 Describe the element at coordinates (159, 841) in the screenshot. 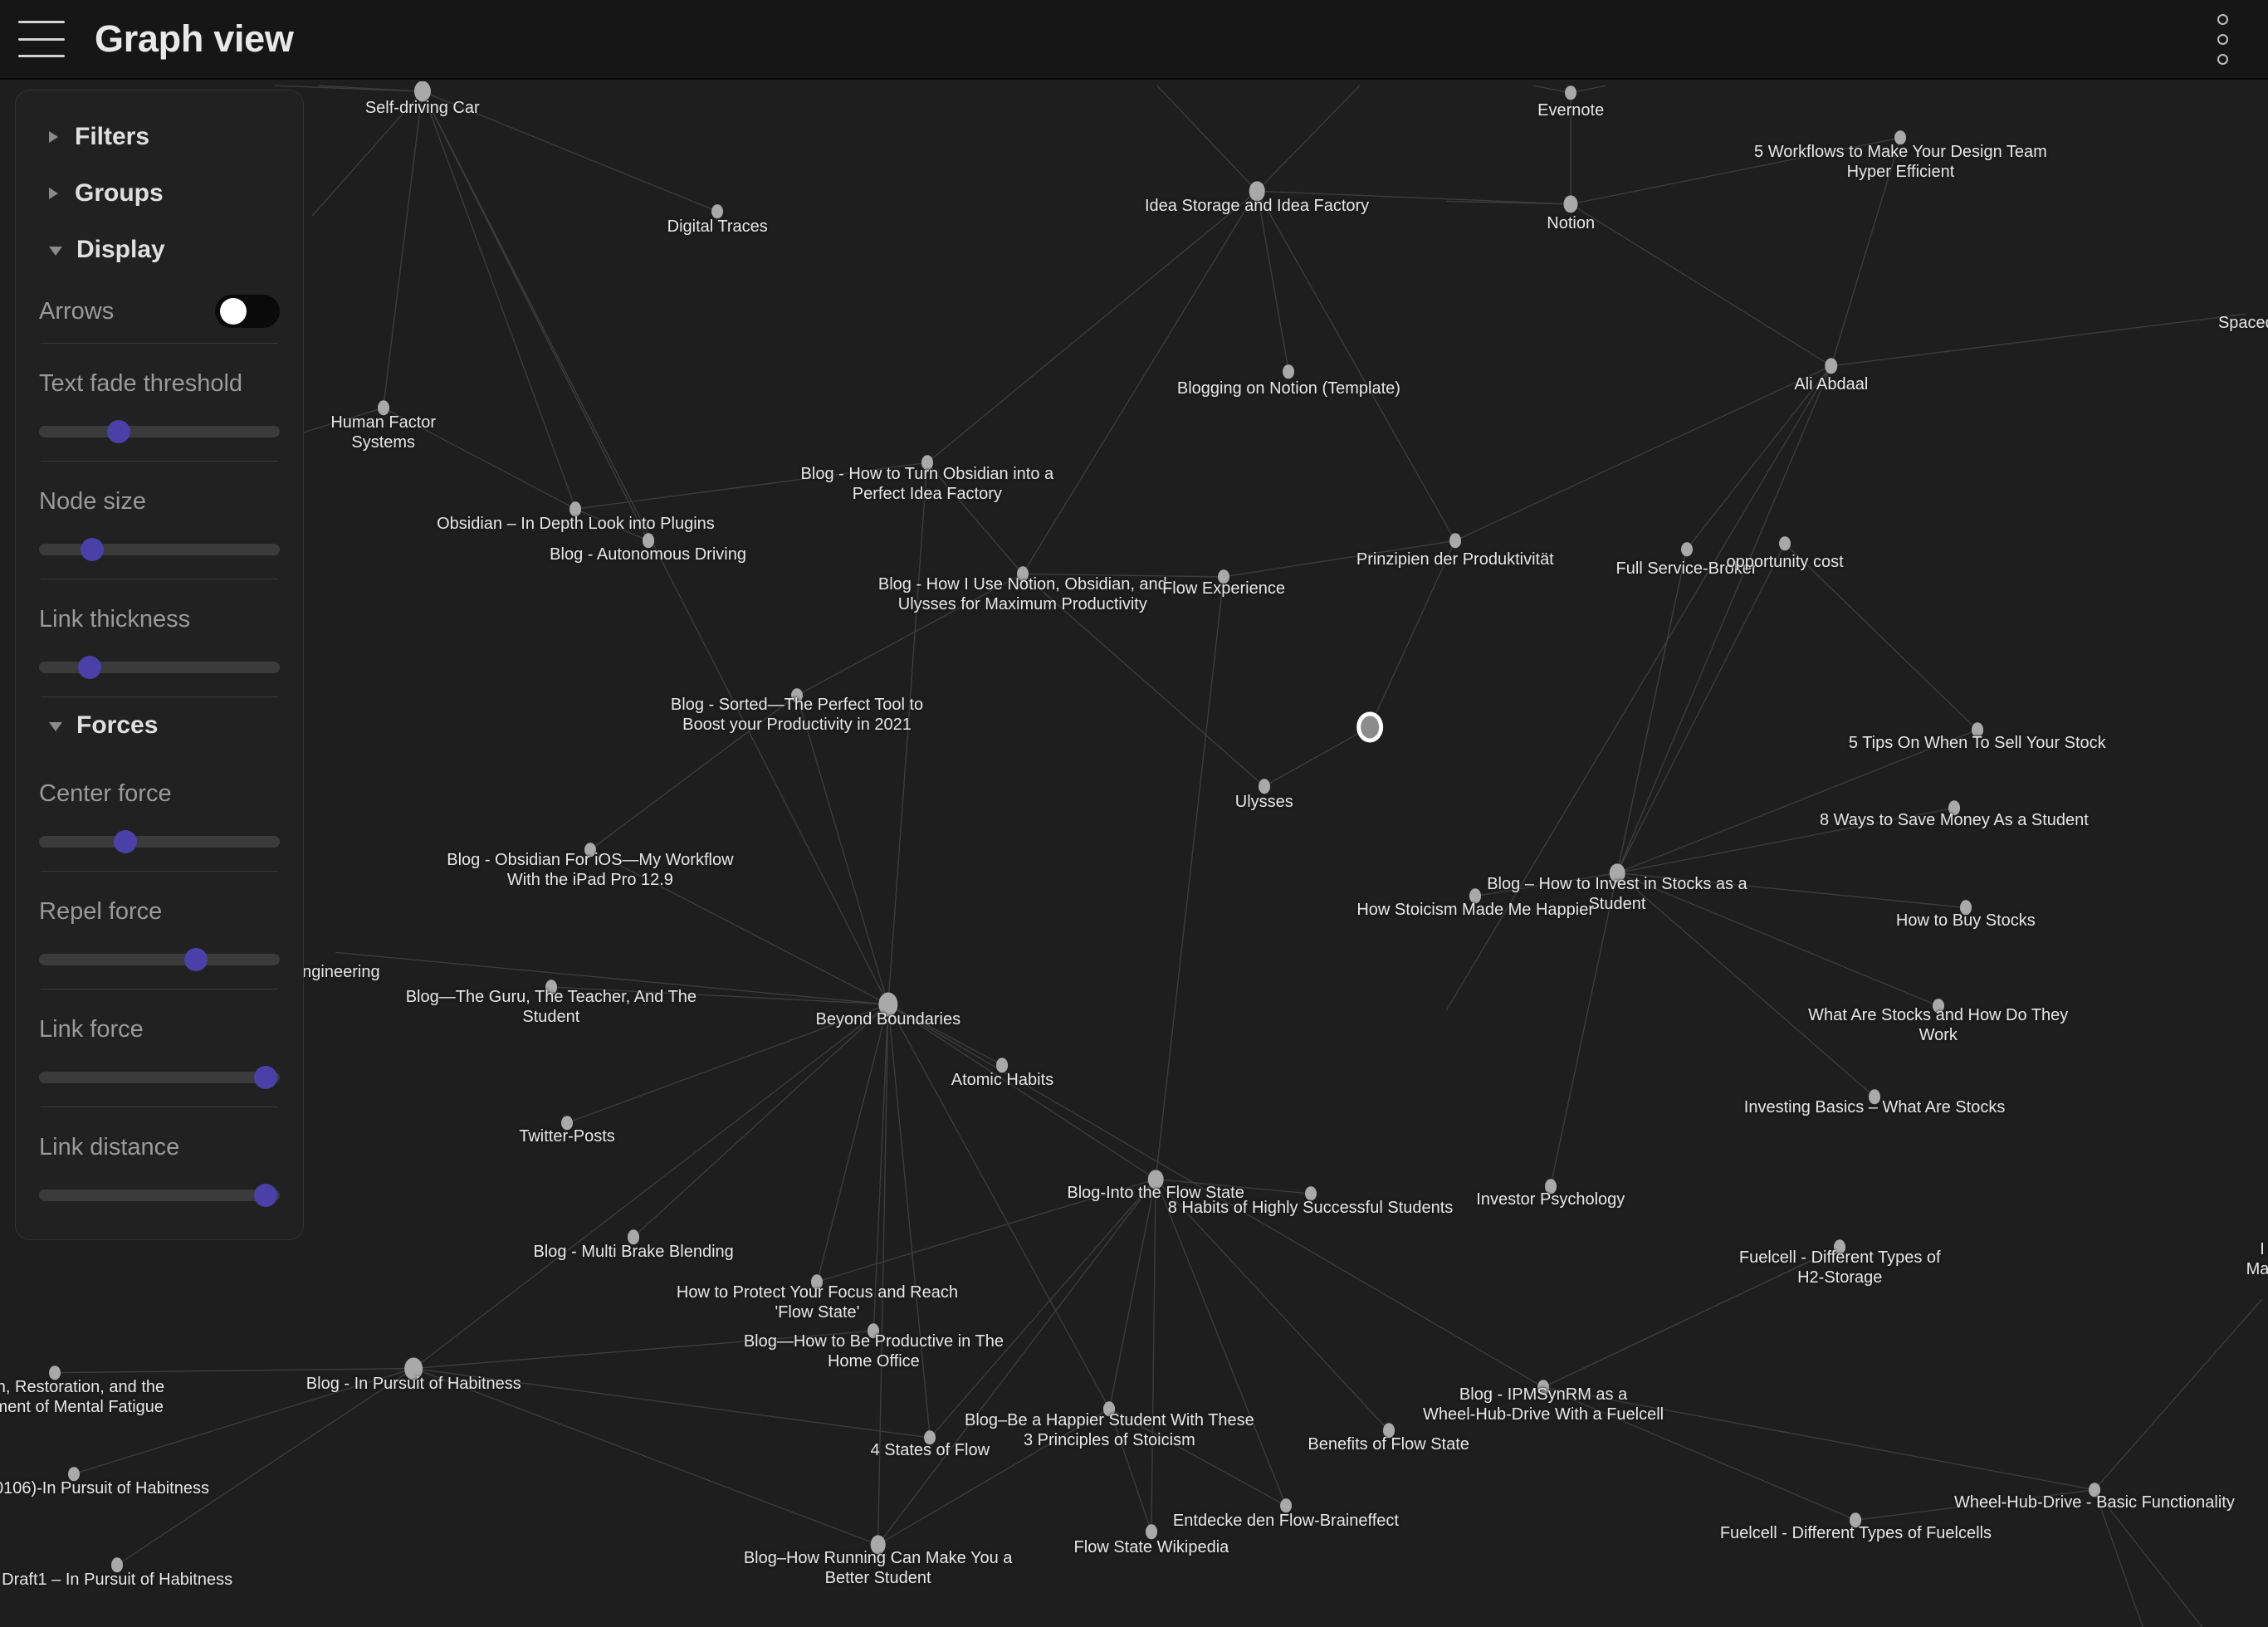

I see `center-force-slider` at that location.